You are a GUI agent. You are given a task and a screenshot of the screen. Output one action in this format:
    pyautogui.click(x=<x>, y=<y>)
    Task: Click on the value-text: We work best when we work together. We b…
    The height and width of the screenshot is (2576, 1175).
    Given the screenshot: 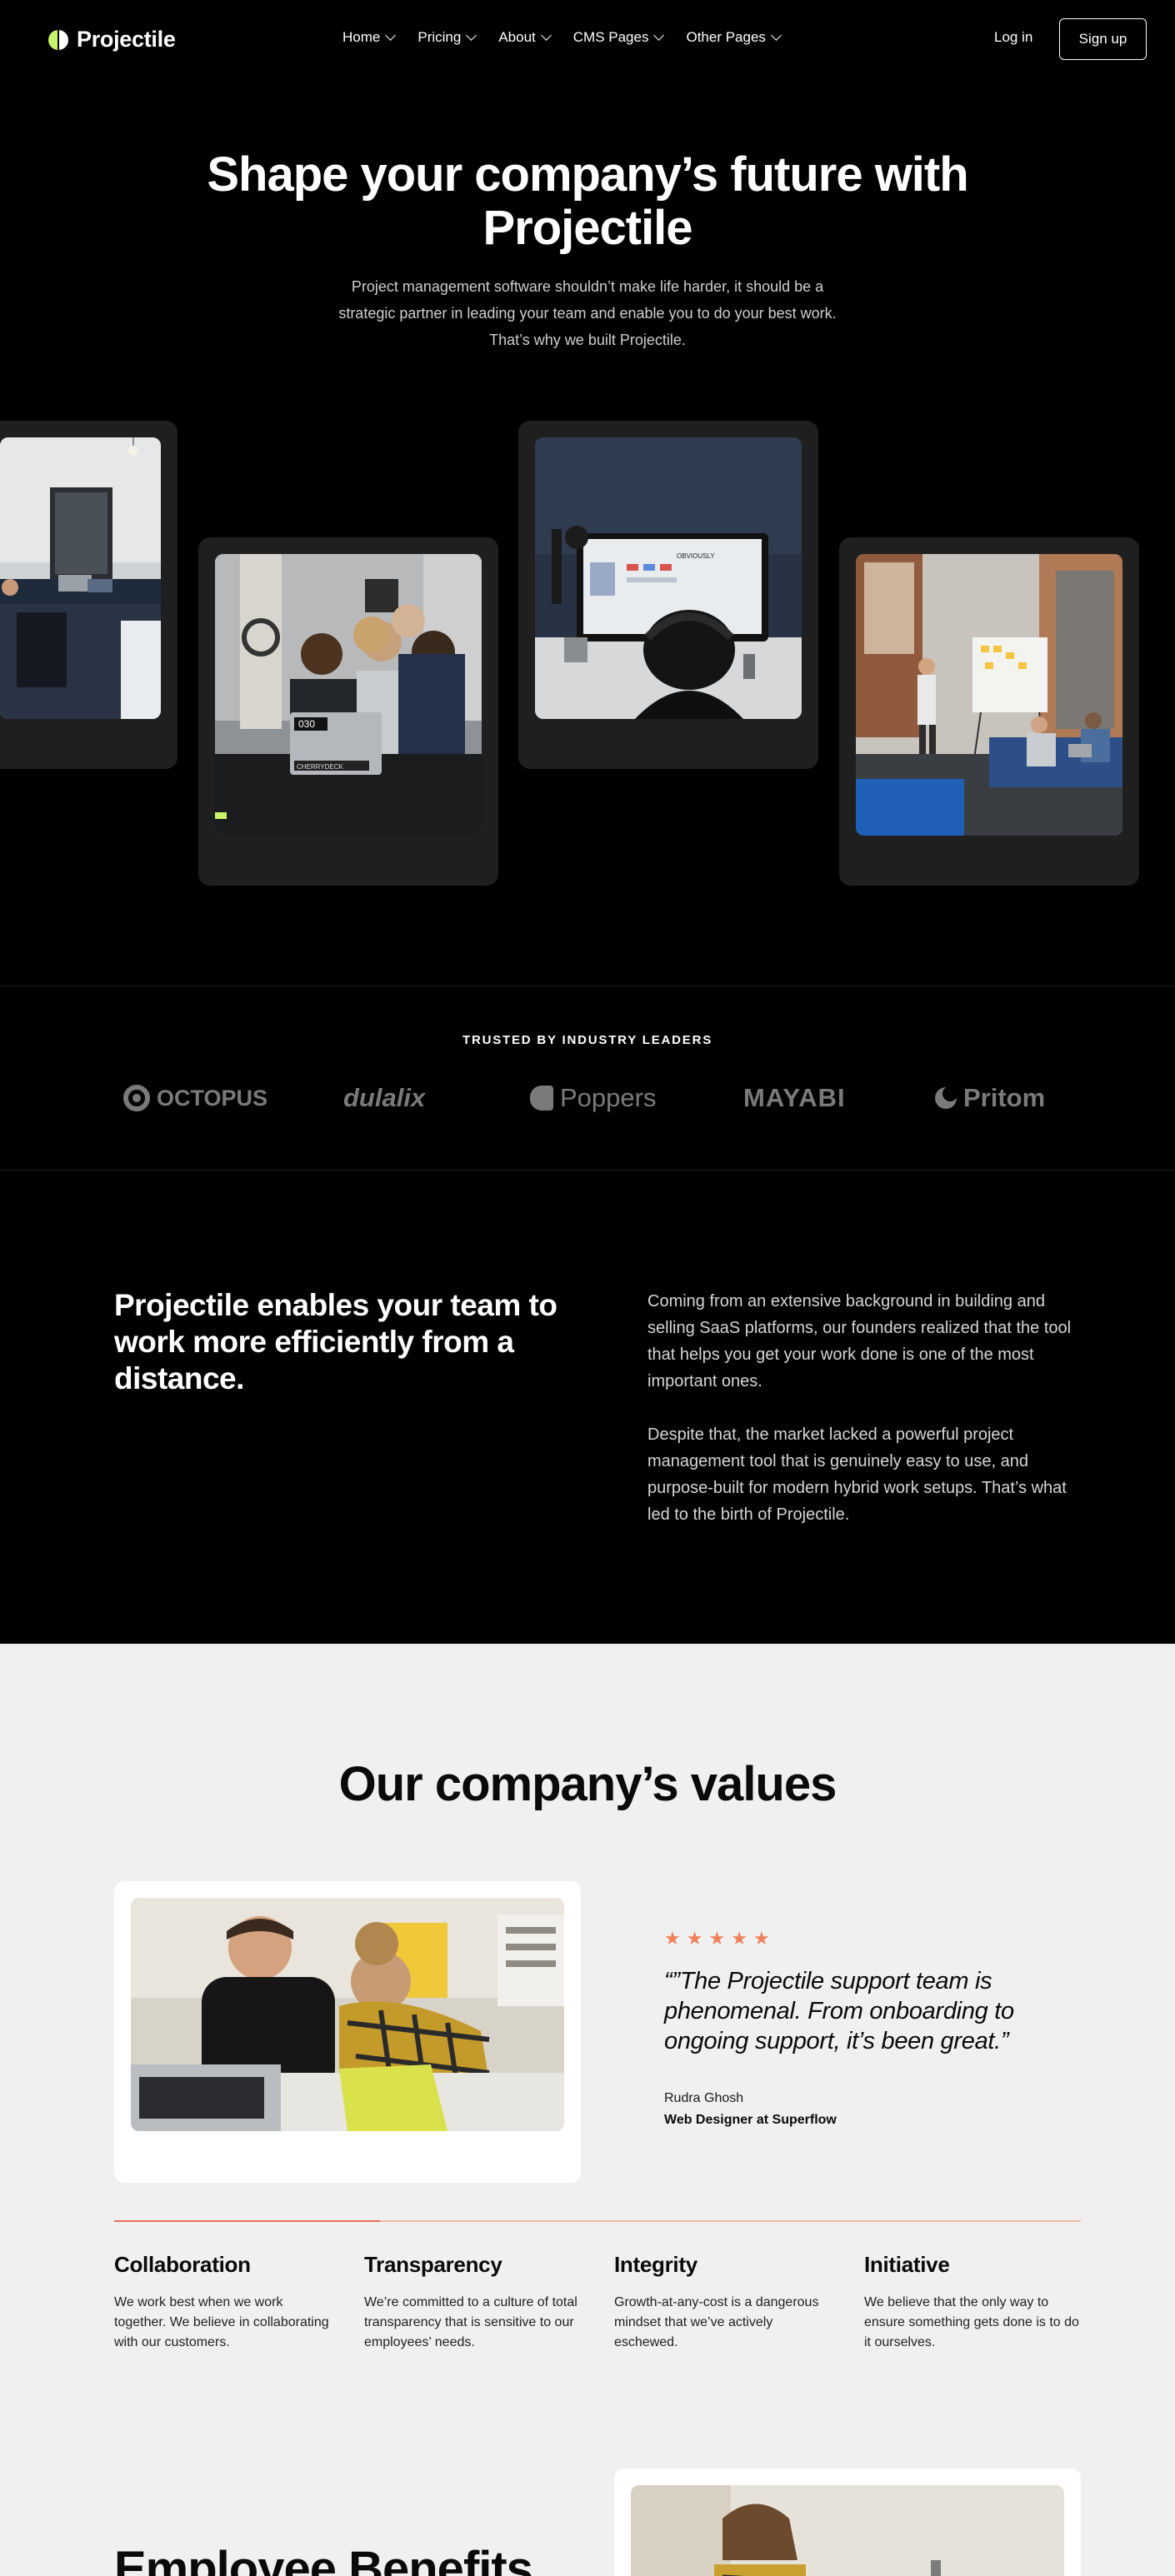 What is the action you would take?
    pyautogui.click(x=222, y=2322)
    